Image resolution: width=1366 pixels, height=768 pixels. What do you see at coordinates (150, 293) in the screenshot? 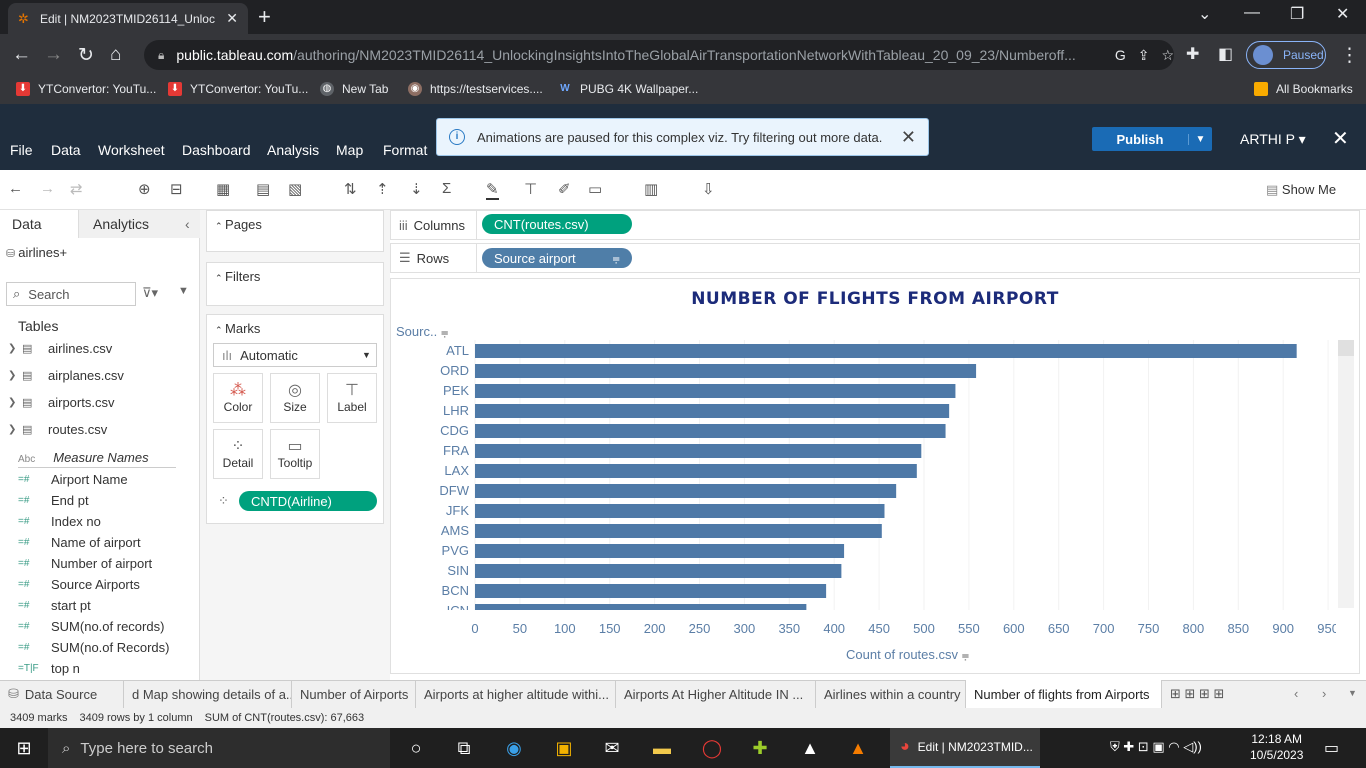
I see `filter-icon: ⊽▾` at bounding box center [150, 293].